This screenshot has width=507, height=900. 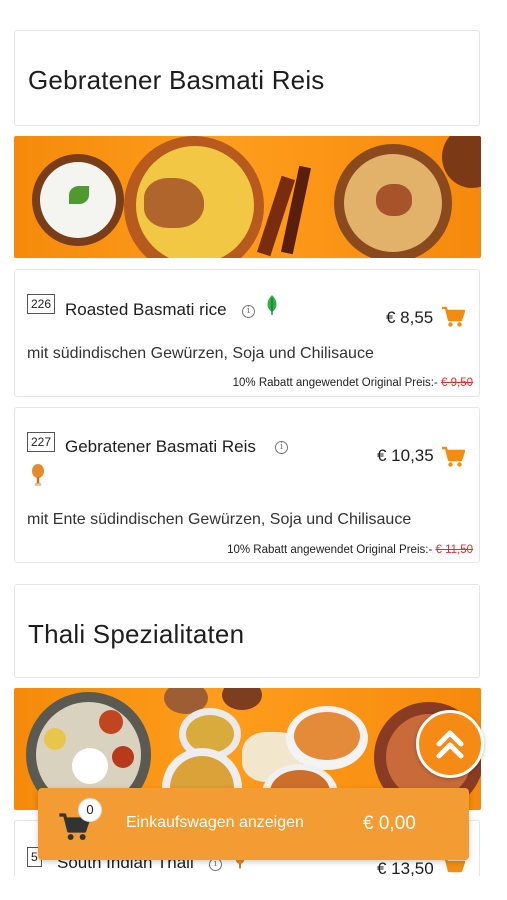 What do you see at coordinates (41, 442) in the screenshot?
I see `item-number: 227` at bounding box center [41, 442].